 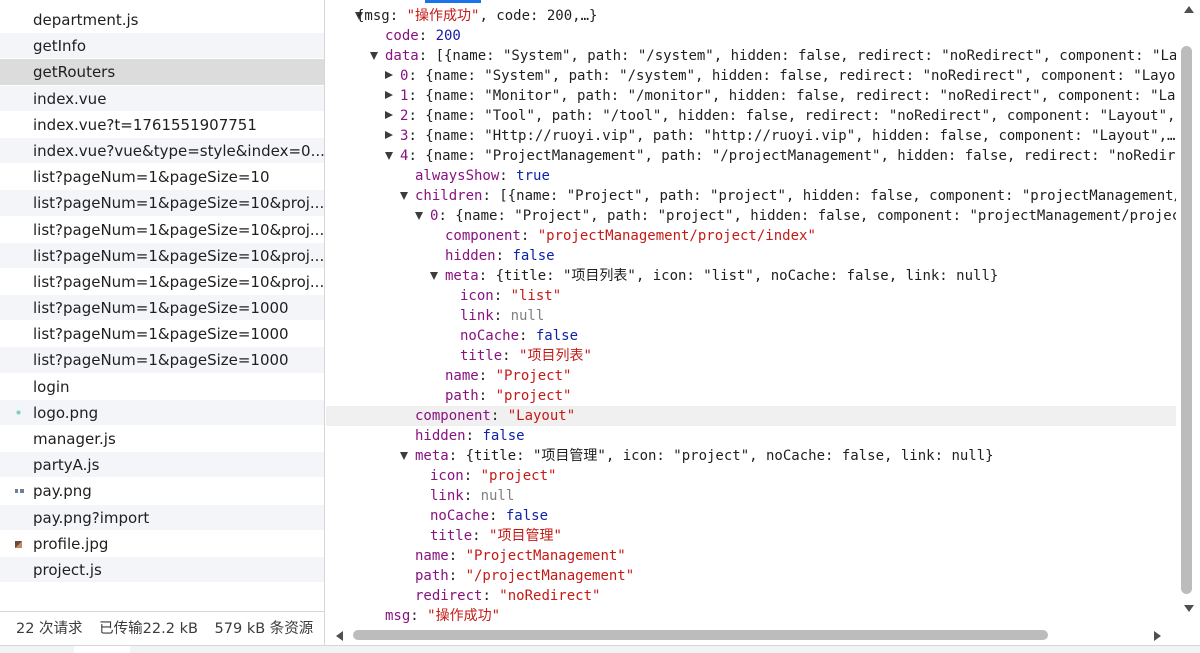 What do you see at coordinates (162, 98) in the screenshot?
I see `request-row: index.vue` at bounding box center [162, 98].